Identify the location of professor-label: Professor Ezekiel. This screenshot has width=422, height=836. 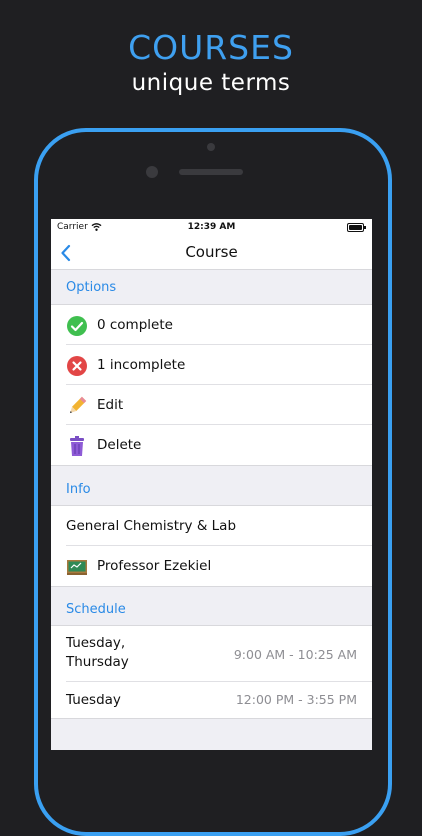
(154, 566).